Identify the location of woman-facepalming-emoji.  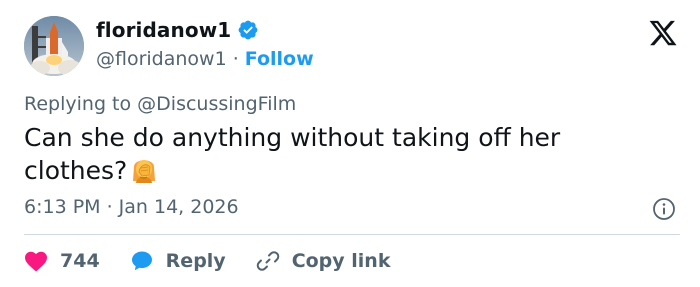
(144, 170).